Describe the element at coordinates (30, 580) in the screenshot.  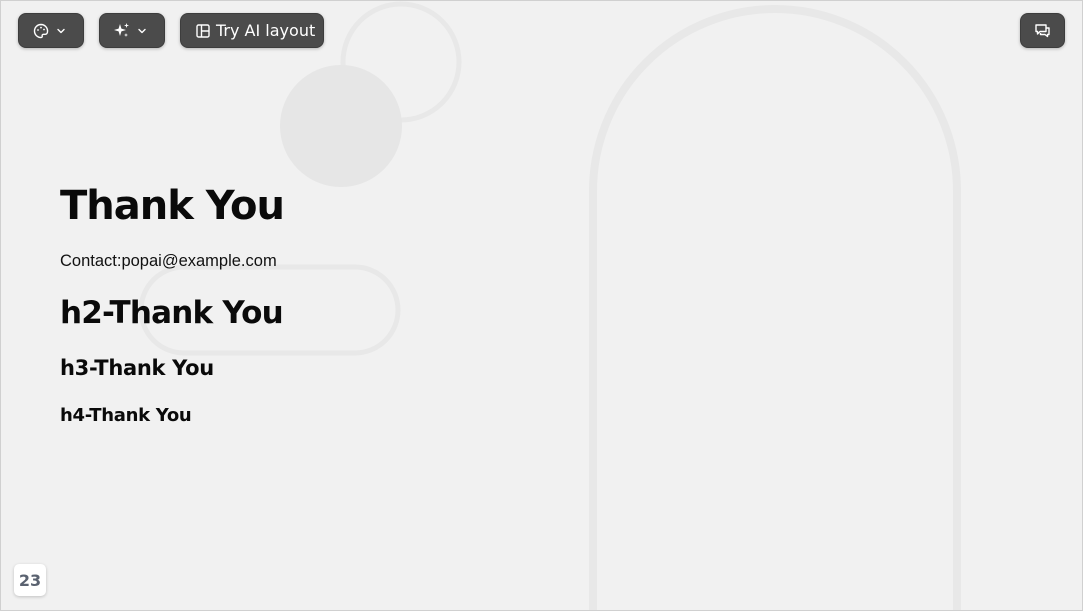
I see `page-number-badge: 23` at that location.